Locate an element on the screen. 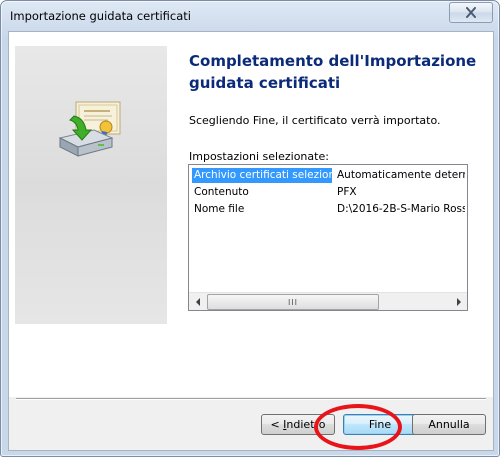 Image resolution: width=500 pixels, height=457 pixels. window-title: Importazione guidata certificati is located at coordinates (100, 16).